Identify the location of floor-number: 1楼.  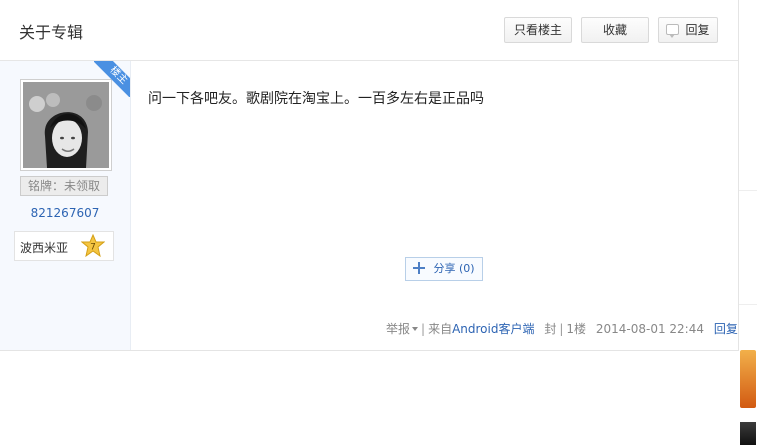
(576, 329).